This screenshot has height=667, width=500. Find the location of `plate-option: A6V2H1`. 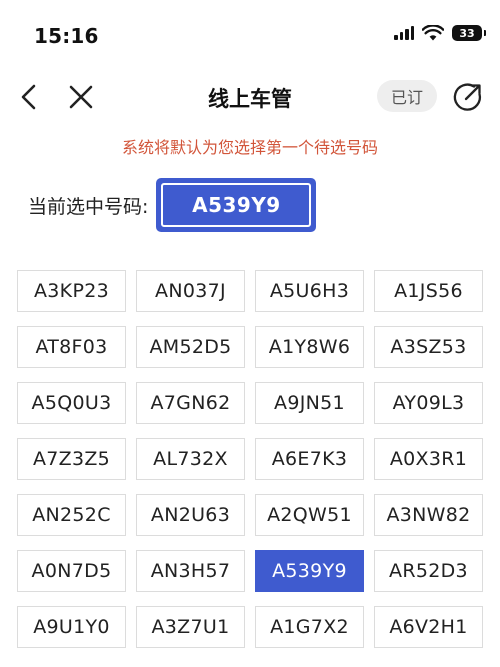

plate-option: A6V2H1 is located at coordinates (428, 627).